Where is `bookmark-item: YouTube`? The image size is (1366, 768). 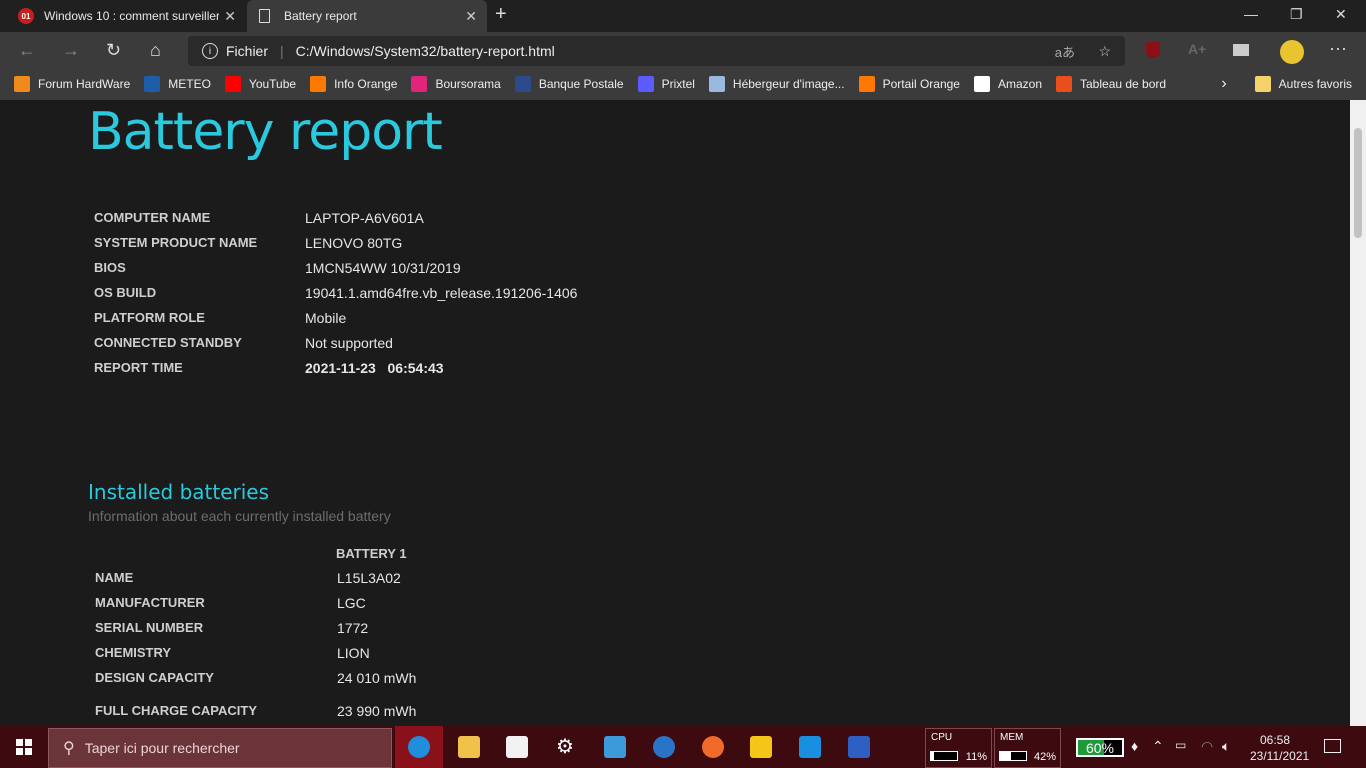
bookmark-item: YouTube is located at coordinates (260, 84).